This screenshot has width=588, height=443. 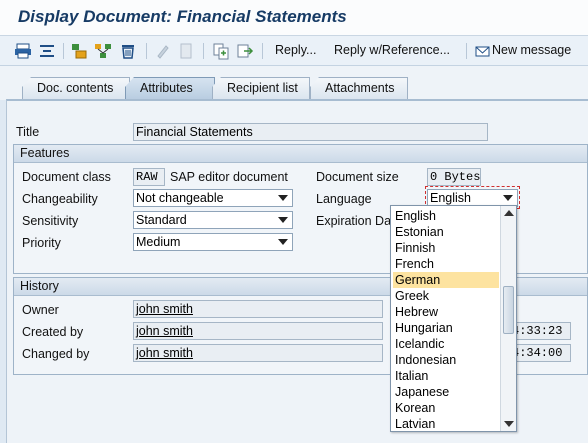 I want to click on scrollbar-thumb, so click(x=508, y=310).